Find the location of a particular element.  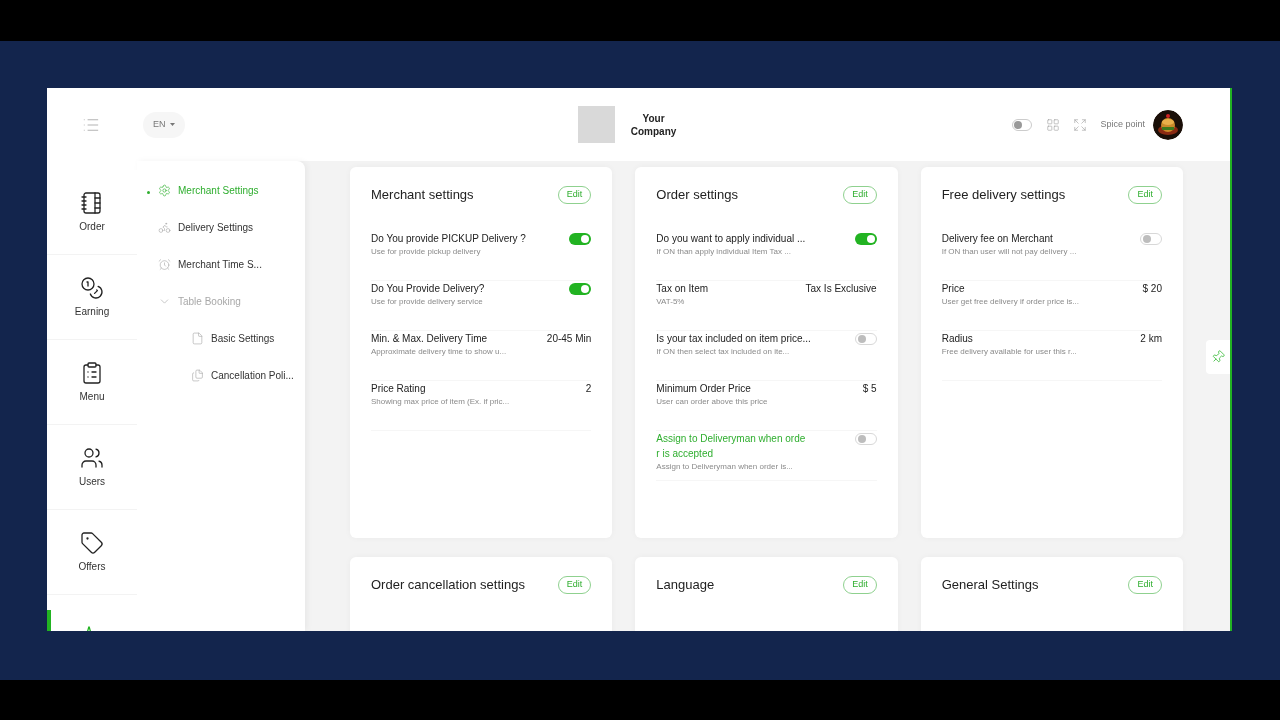

setting-value: $ 20 is located at coordinates (1152, 289).